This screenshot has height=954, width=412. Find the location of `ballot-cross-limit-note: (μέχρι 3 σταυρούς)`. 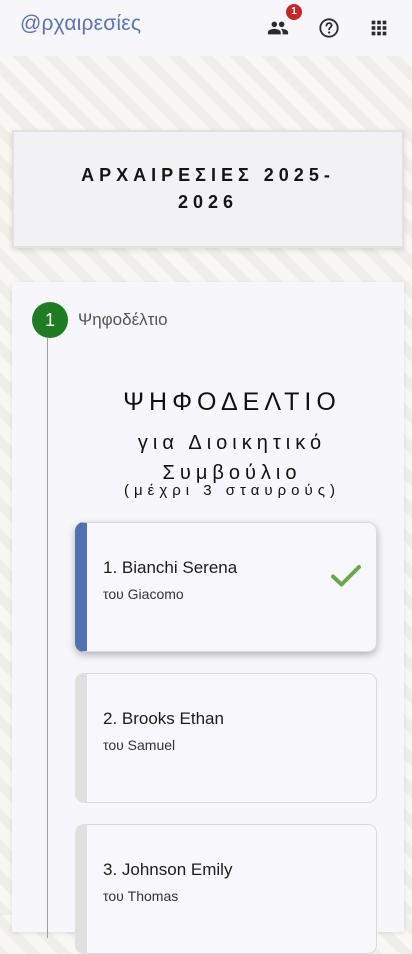

ballot-cross-limit-note: (μέχρι 3 σταυρούς) is located at coordinates (232, 490).